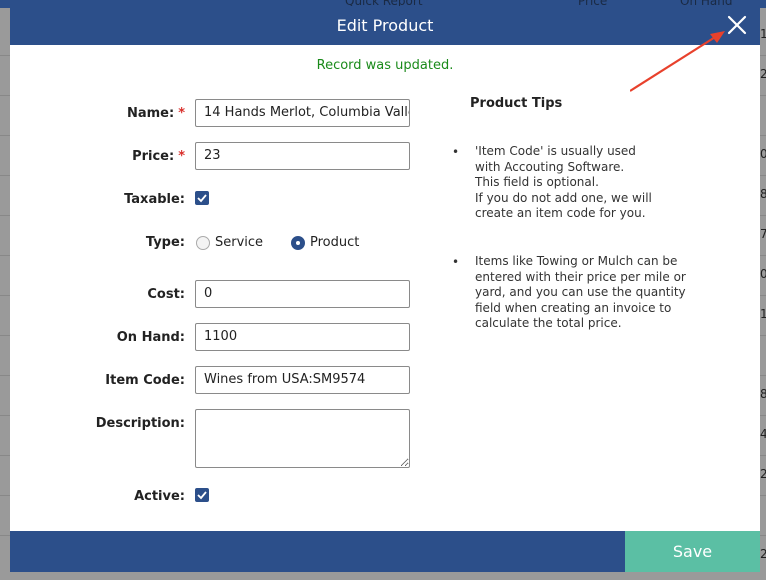 The height and width of the screenshot is (580, 766). I want to click on name-label-text: Name:, so click(150, 113).